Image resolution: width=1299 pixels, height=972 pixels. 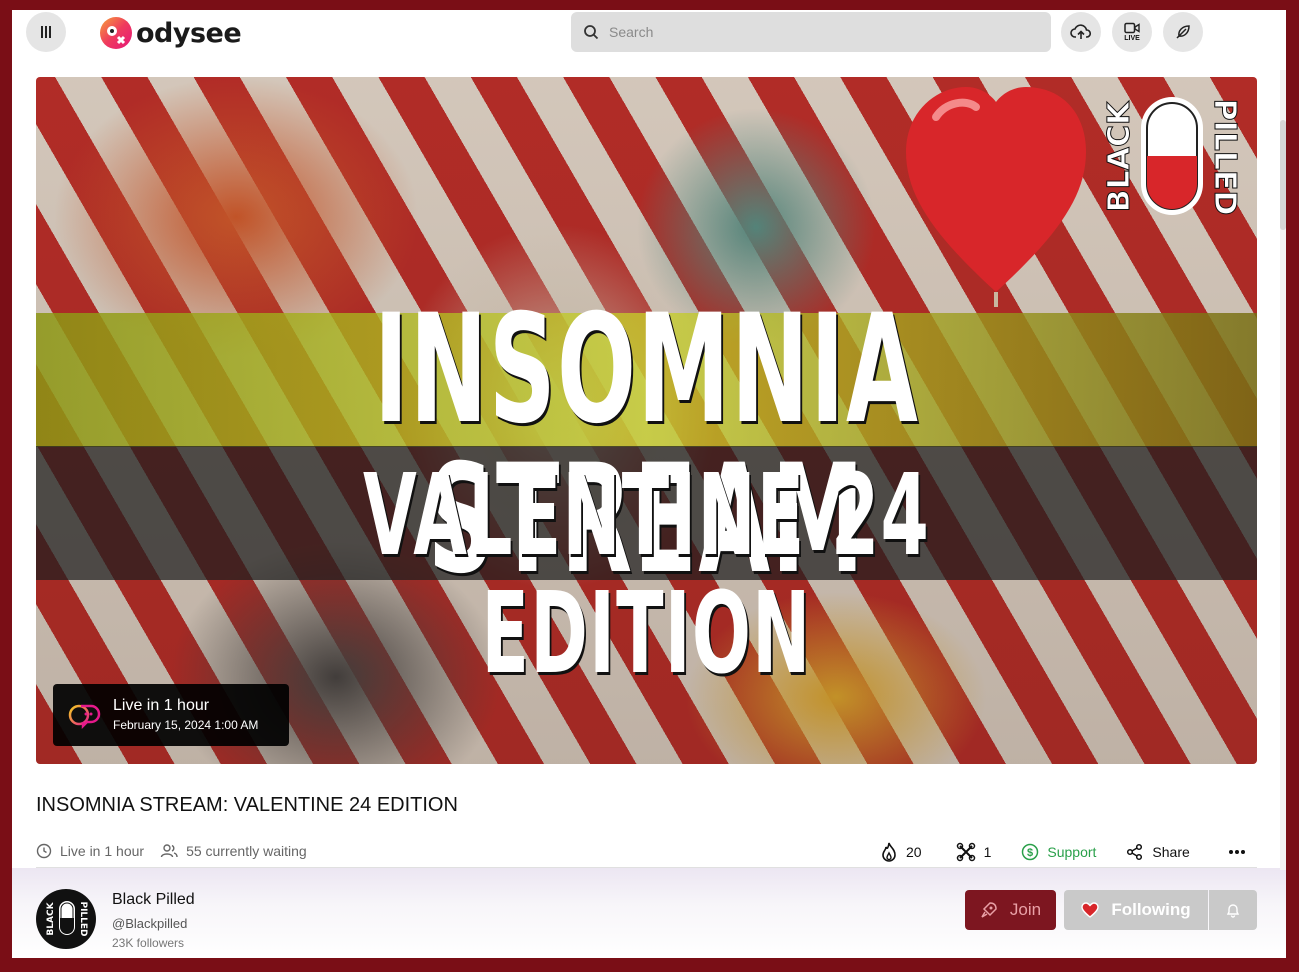 What do you see at coordinates (1132, 38) in the screenshot?
I see `live-label: LIVE` at bounding box center [1132, 38].